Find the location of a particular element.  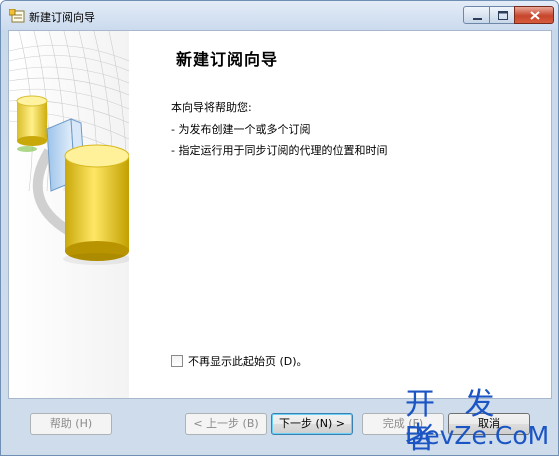

window-title: 新建订阅向导 is located at coordinates (62, 17).